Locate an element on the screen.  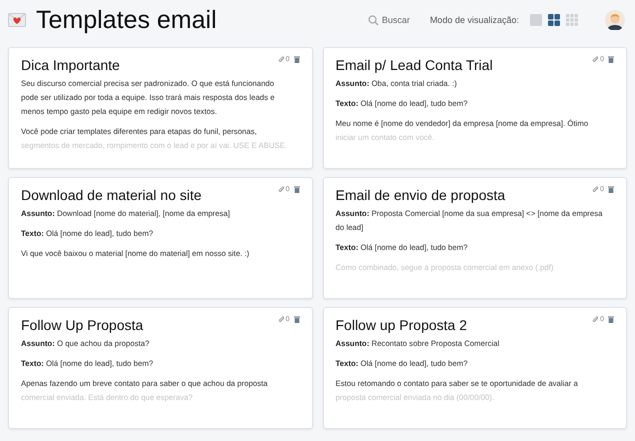
view-mode-label: Modo de visualização: is located at coordinates (474, 20).